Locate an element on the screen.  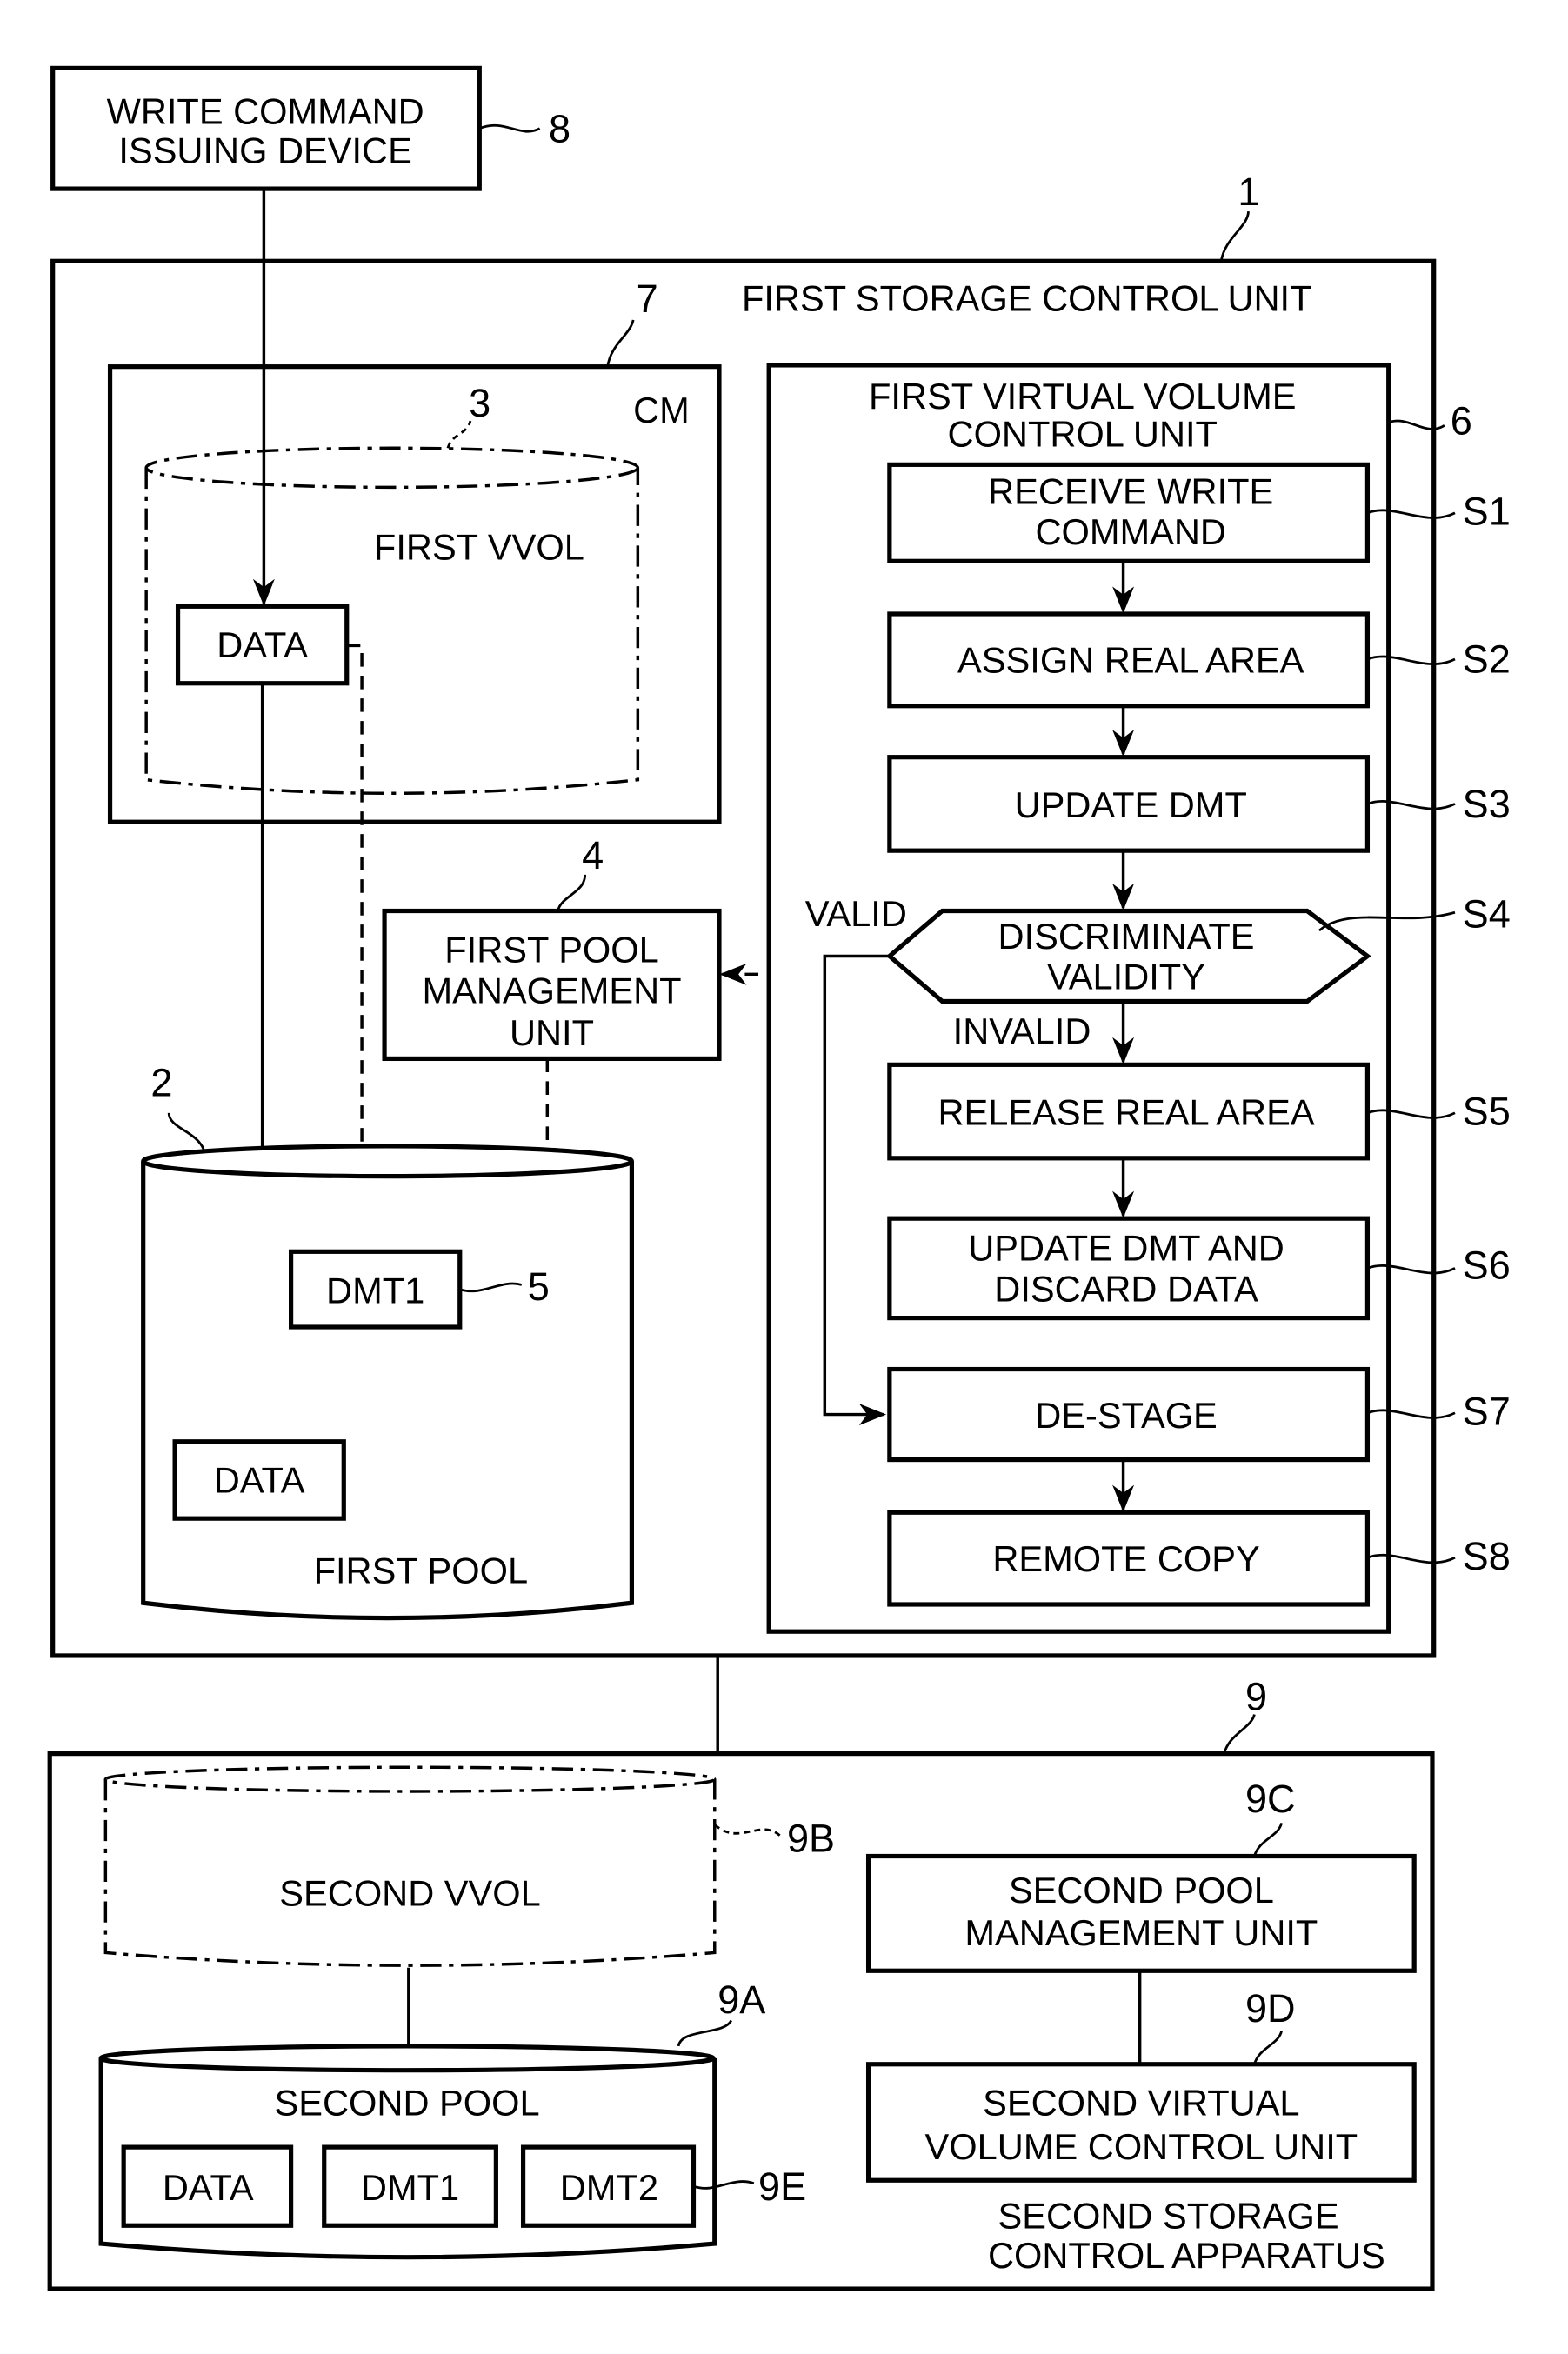
ref-9a: 9A is located at coordinates (741, 1999).